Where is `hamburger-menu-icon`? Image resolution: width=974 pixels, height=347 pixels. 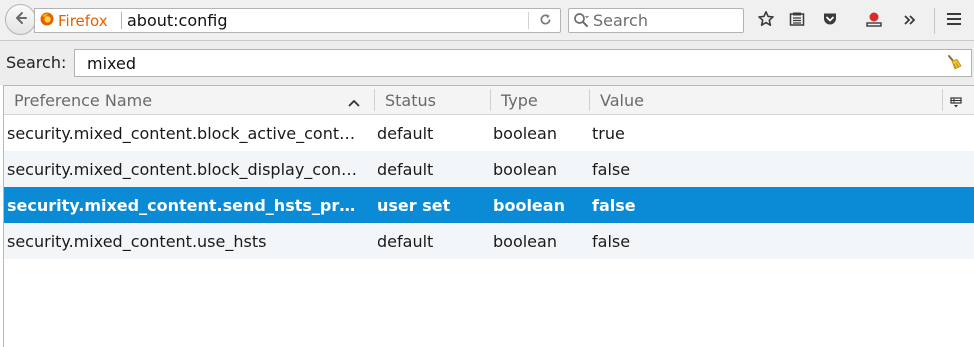
hamburger-menu-icon is located at coordinates (954, 21).